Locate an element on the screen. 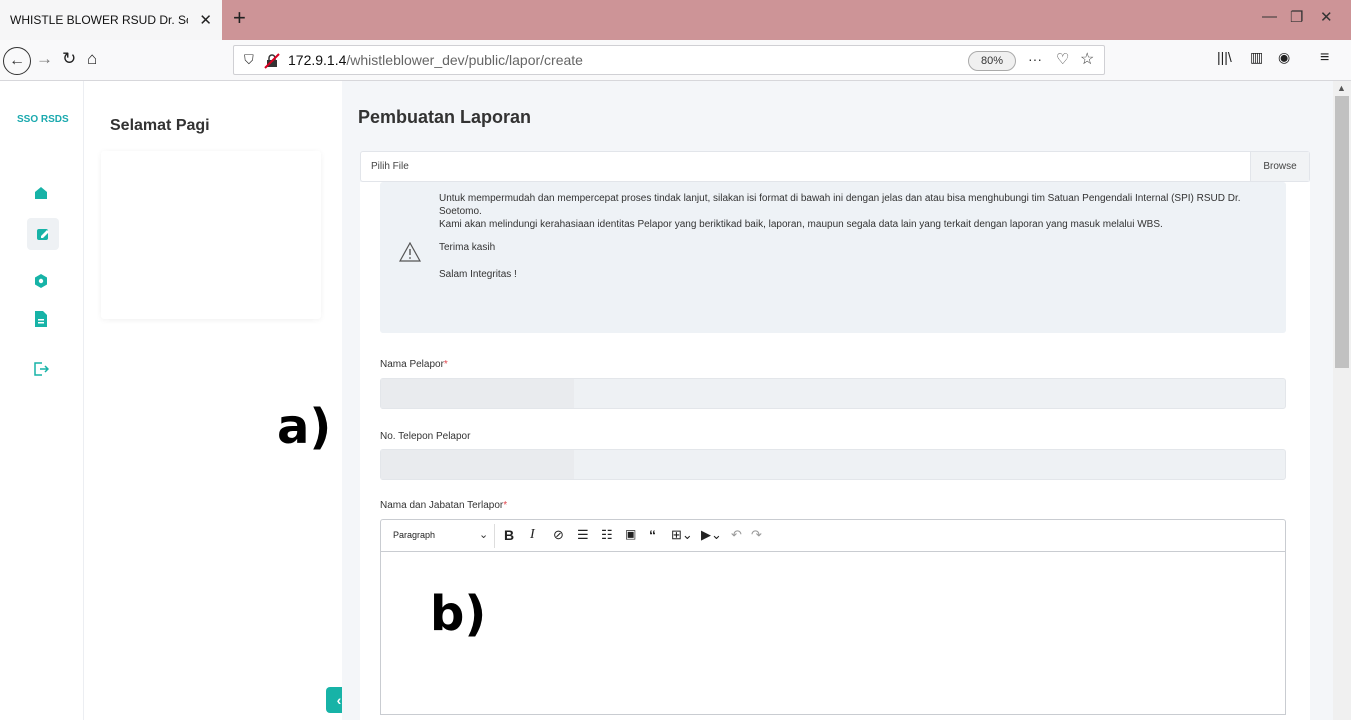 The width and height of the screenshot is (1351, 720). terlapor-label-text: Nama dan Jabatan Terlapor is located at coordinates (442, 505).